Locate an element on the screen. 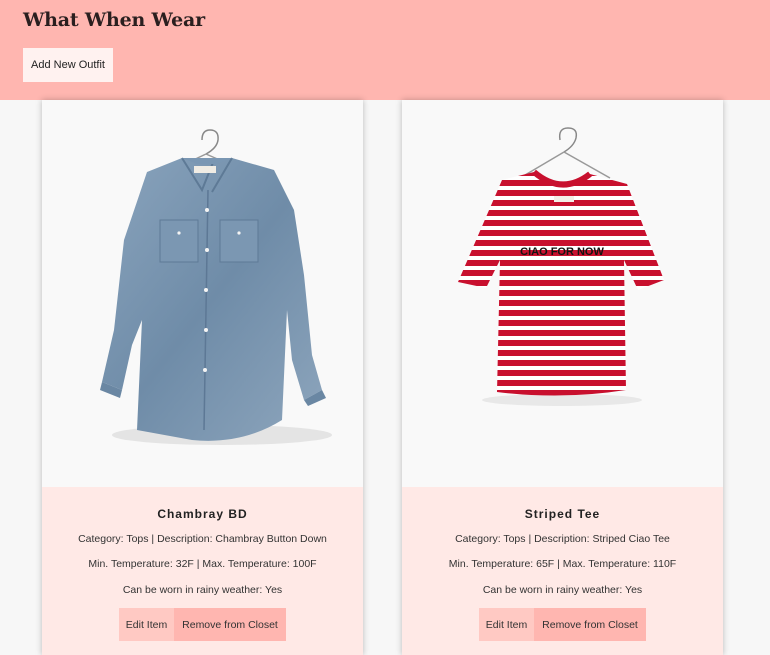  striped-tee-image: CIAO FOR NOW is located at coordinates (561, 266).